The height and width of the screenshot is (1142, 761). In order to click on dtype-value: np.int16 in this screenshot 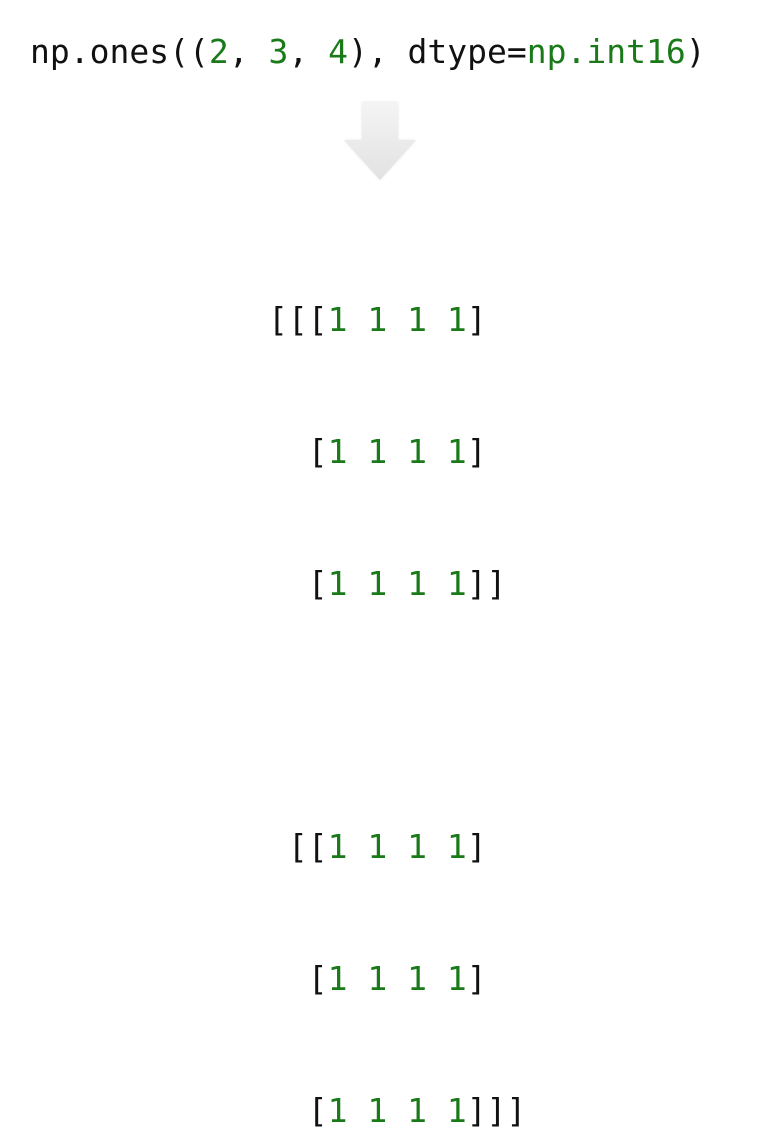, I will do `click(606, 51)`.